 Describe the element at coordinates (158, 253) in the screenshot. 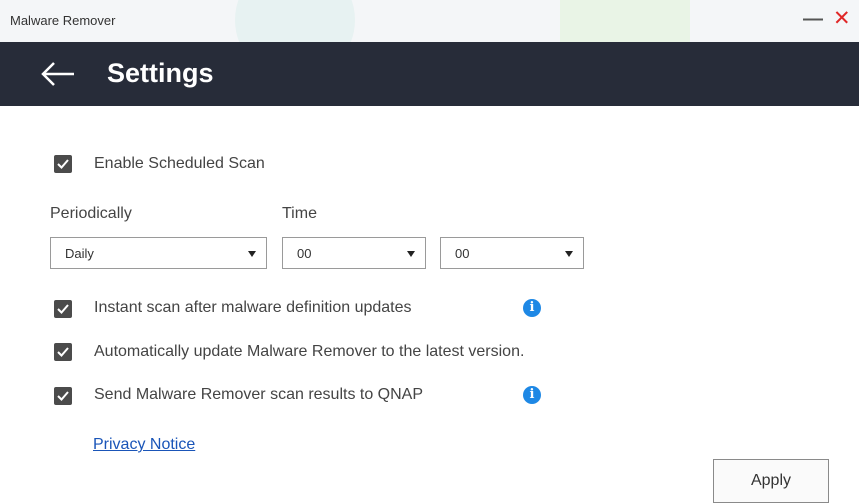

I see `periodically-select: Daily` at that location.